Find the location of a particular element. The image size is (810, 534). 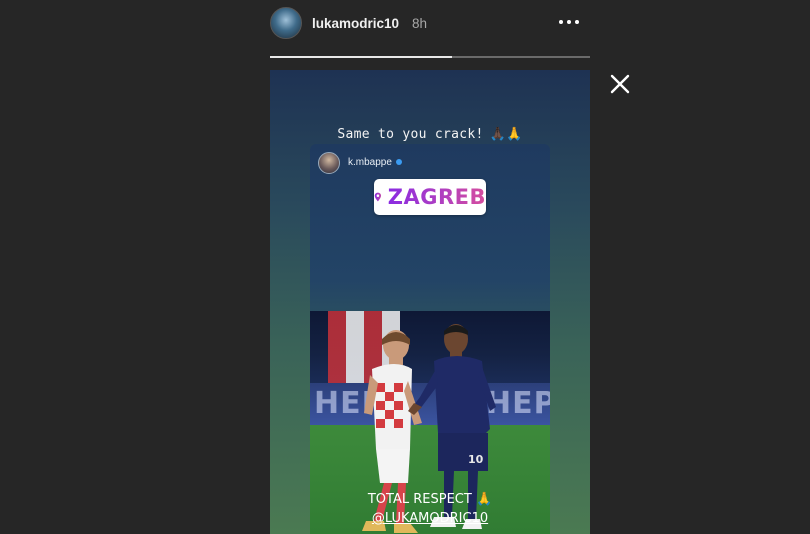

story-header: lukamodric10 8h is located at coordinates (429, 24).